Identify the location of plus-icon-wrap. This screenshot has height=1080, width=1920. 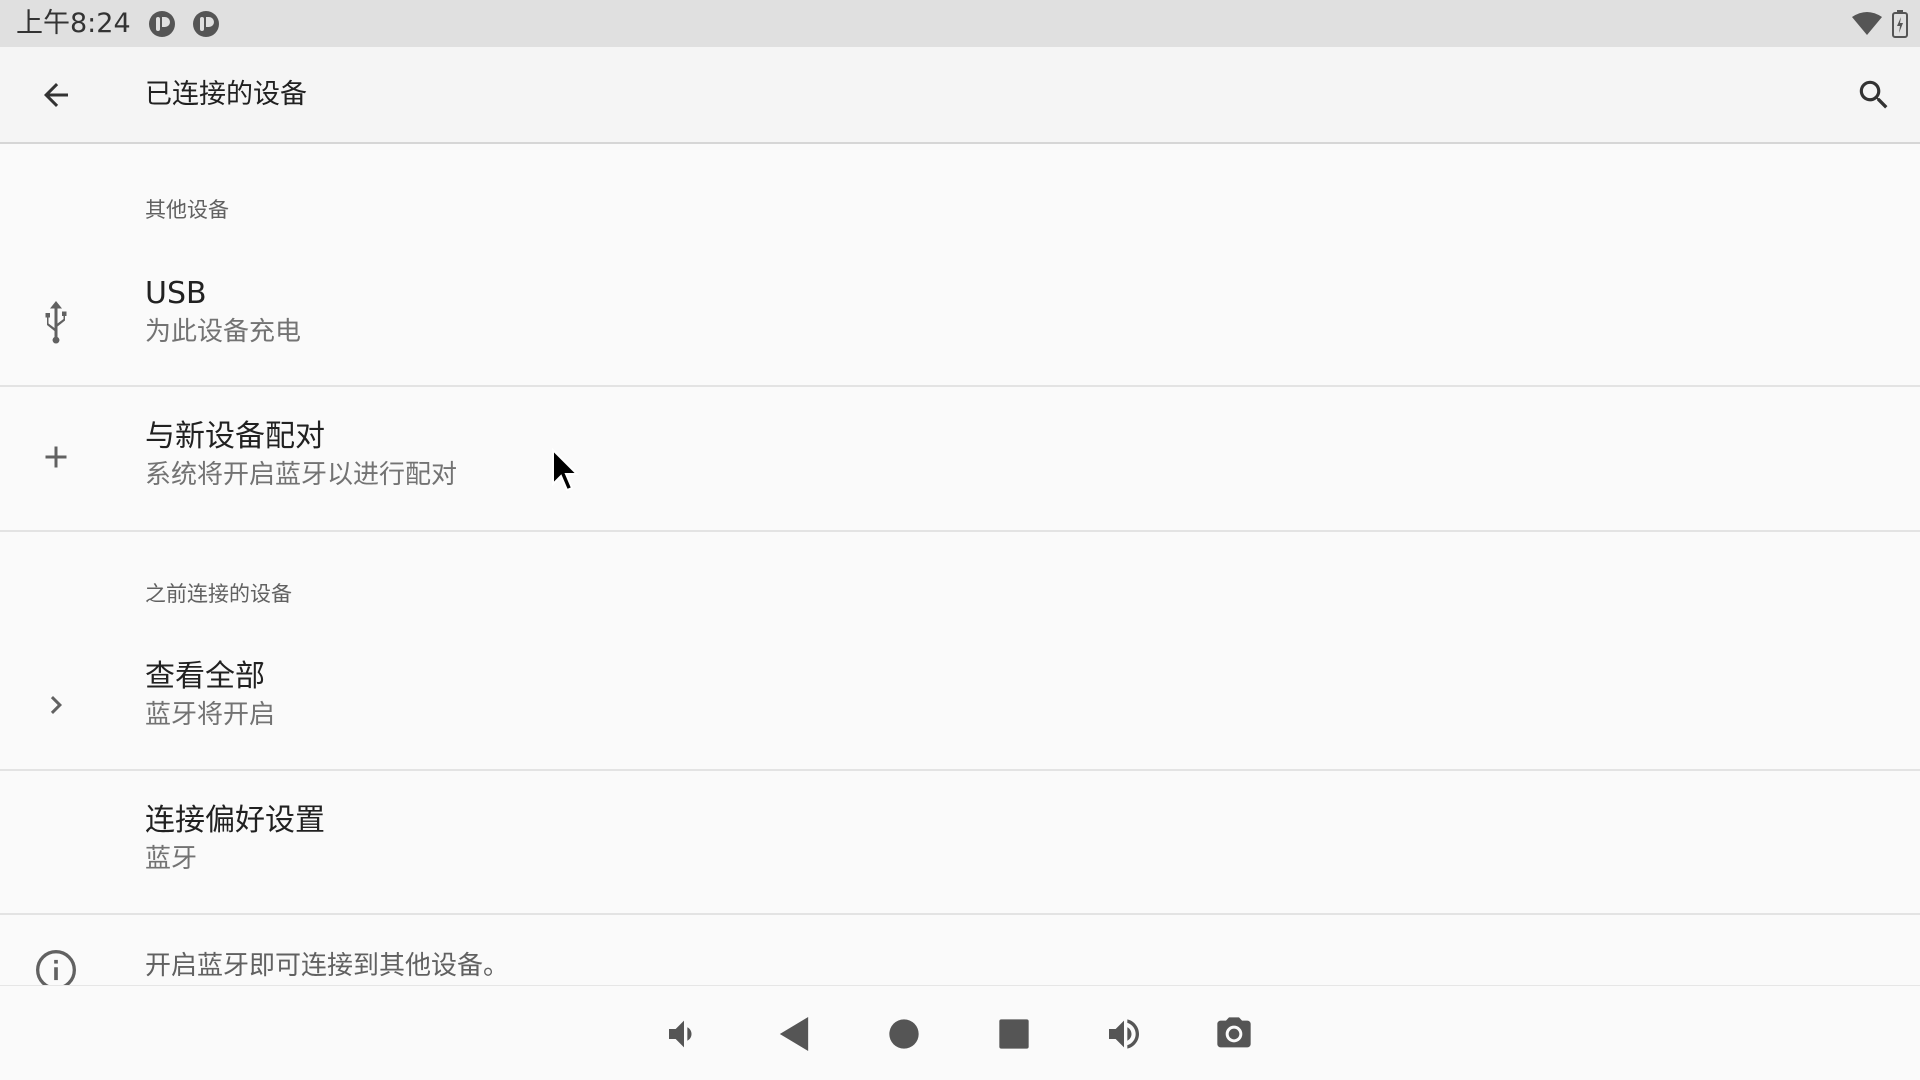
(56, 457).